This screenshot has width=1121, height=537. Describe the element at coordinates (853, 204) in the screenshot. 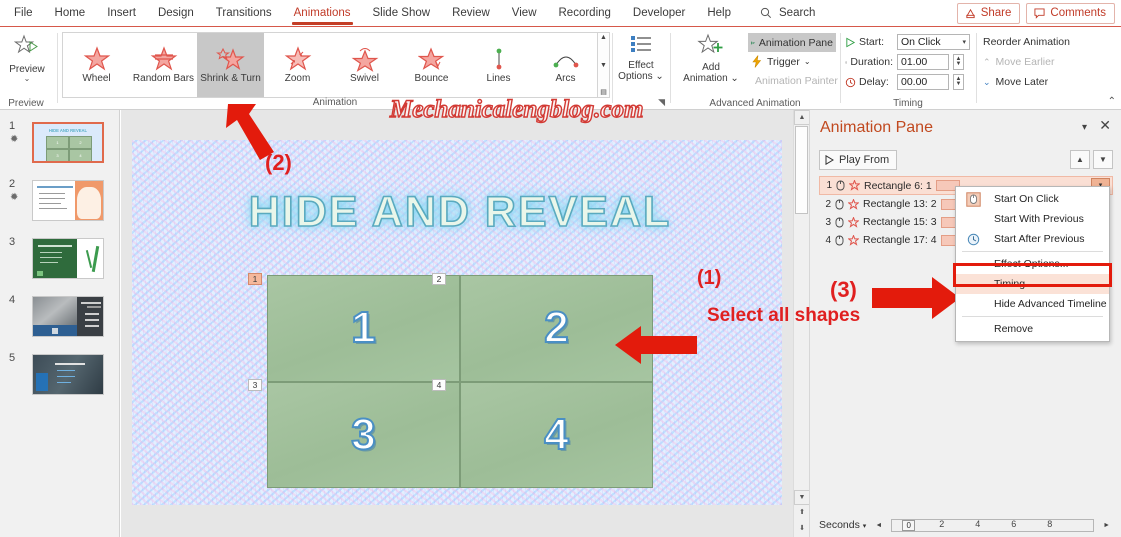

I see `shrink-turn-star-icon` at that location.